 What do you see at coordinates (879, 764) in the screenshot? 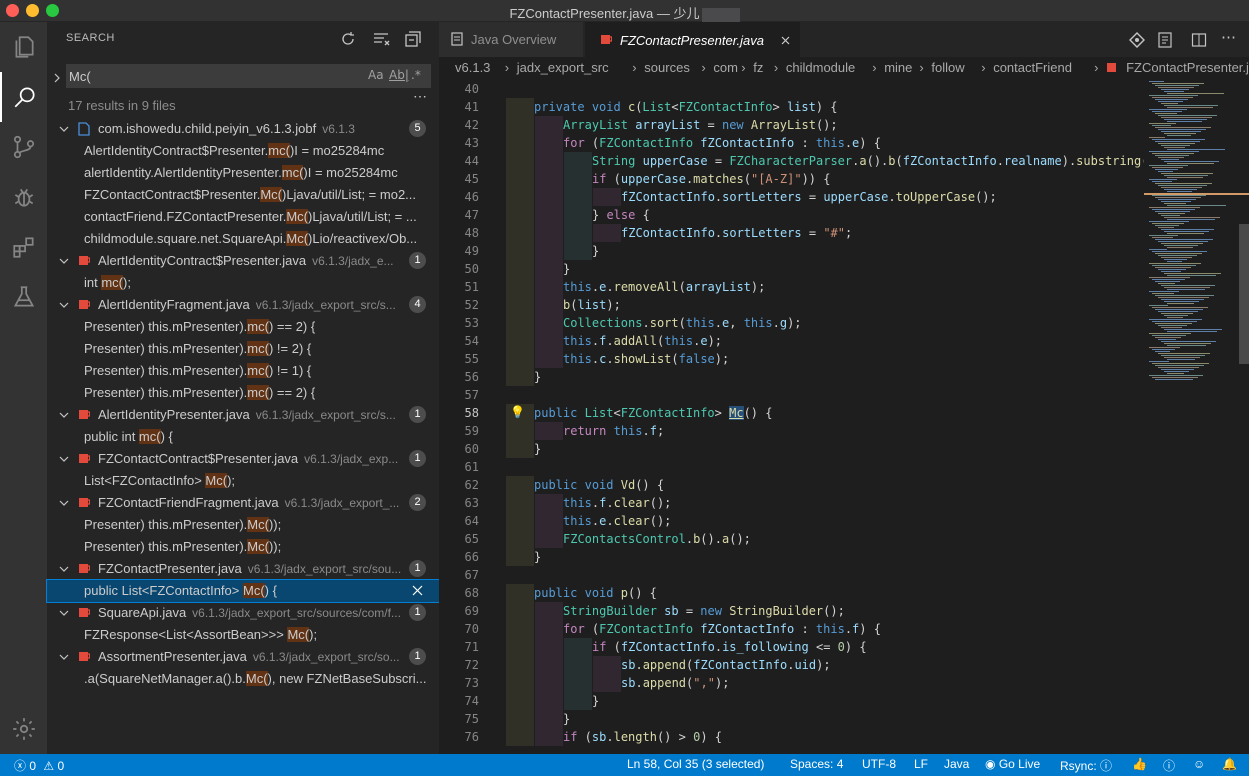
I see `encoding: UTF-8` at bounding box center [879, 764].